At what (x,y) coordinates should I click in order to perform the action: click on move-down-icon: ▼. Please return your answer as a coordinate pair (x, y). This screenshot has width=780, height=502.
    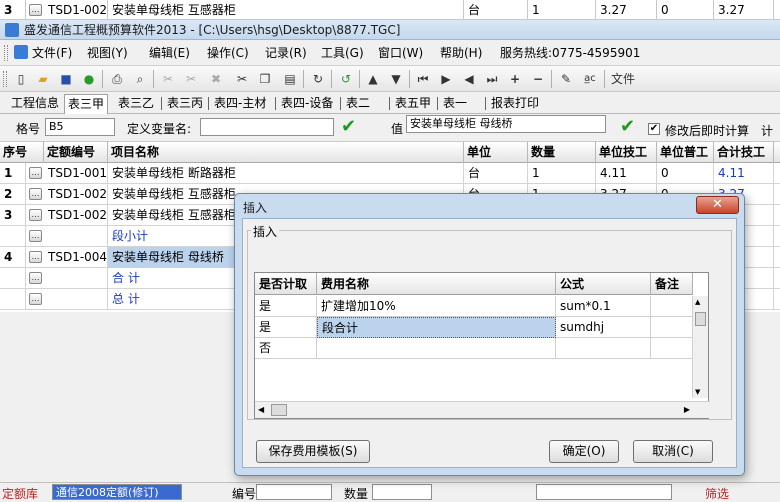
    Looking at the image, I should click on (396, 79).